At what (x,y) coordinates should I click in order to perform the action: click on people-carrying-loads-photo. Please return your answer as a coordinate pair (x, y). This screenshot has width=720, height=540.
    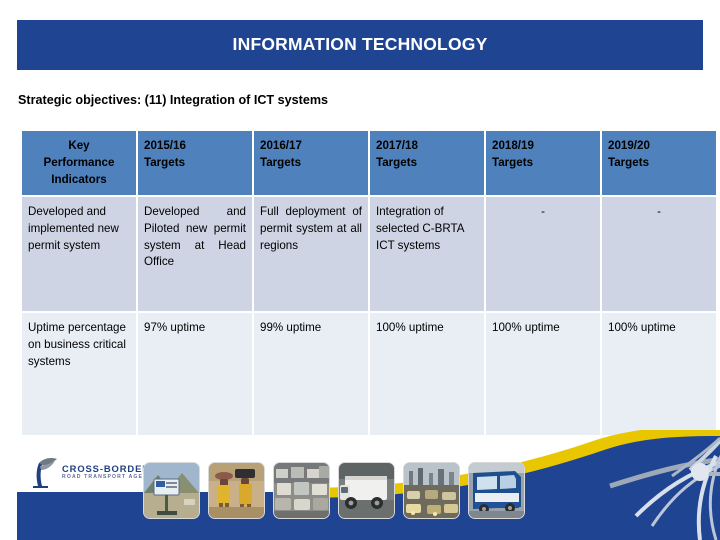
    Looking at the image, I should click on (236, 490).